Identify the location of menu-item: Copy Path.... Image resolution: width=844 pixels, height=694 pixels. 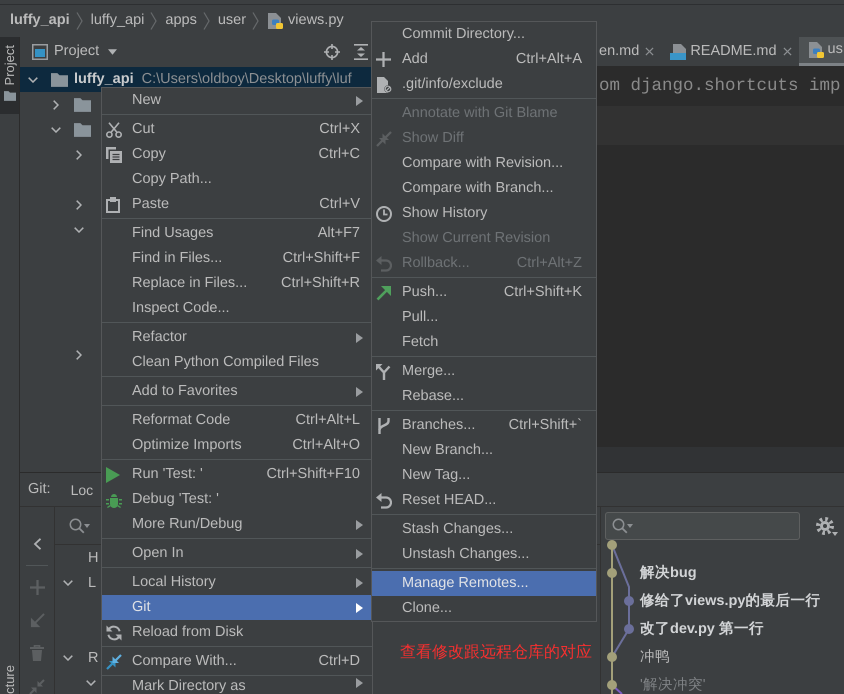
(237, 179).